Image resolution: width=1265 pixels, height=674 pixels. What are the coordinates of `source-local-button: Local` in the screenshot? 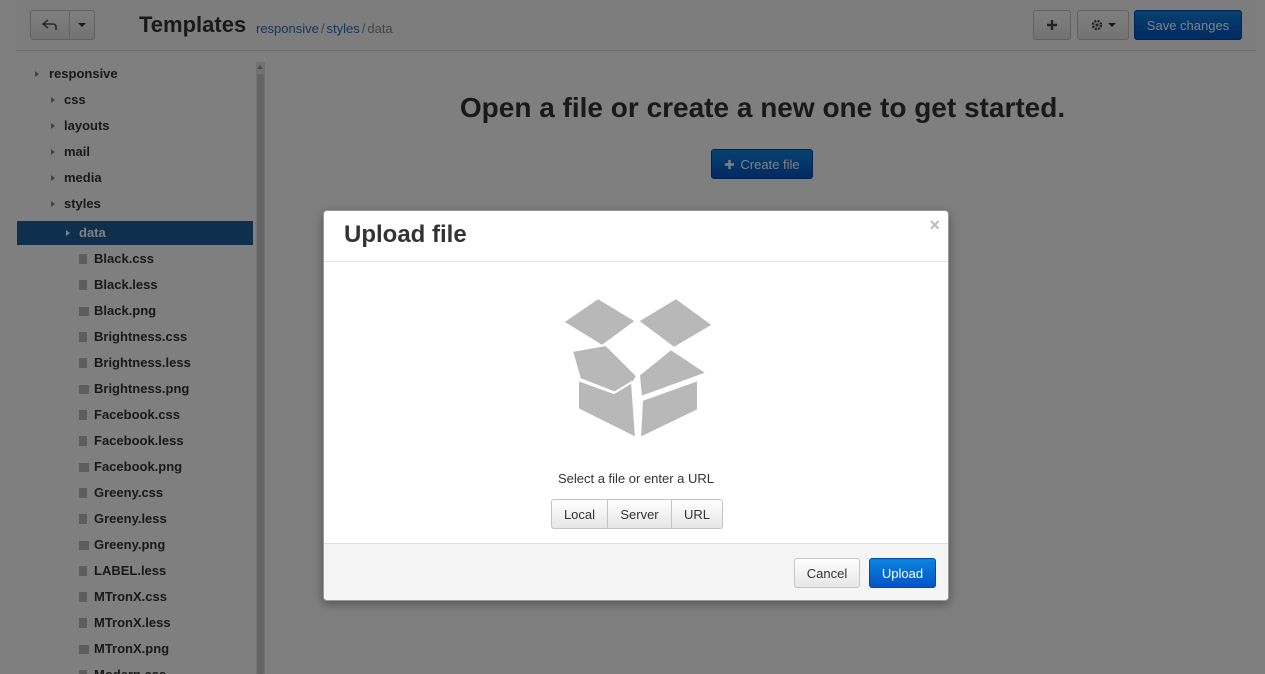 It's located at (579, 514).